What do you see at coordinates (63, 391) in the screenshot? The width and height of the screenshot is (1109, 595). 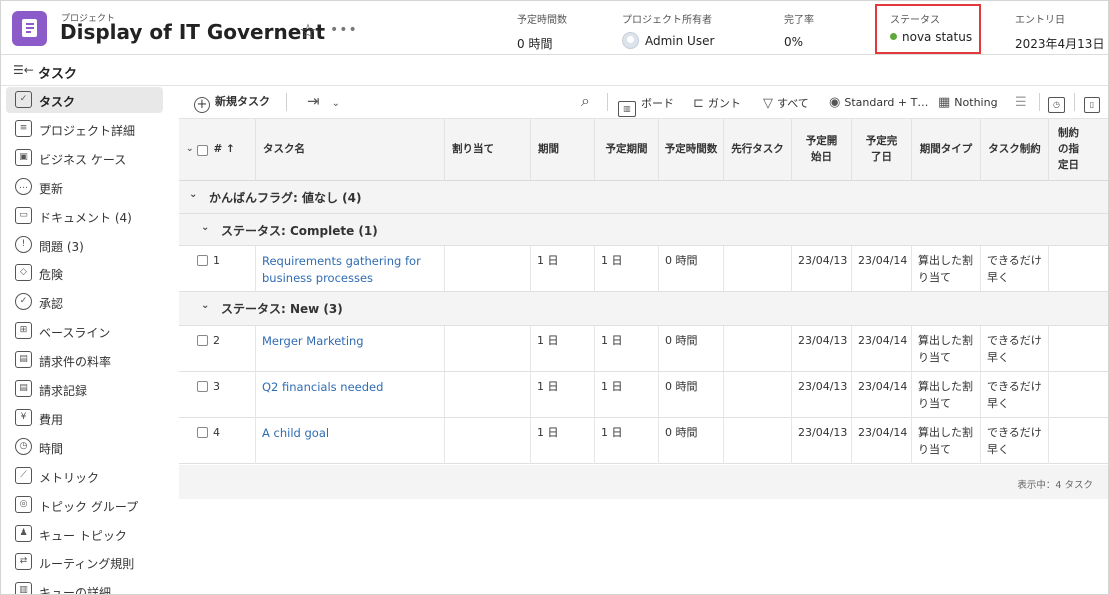 I see `sidebar-item-label: 請求記録` at bounding box center [63, 391].